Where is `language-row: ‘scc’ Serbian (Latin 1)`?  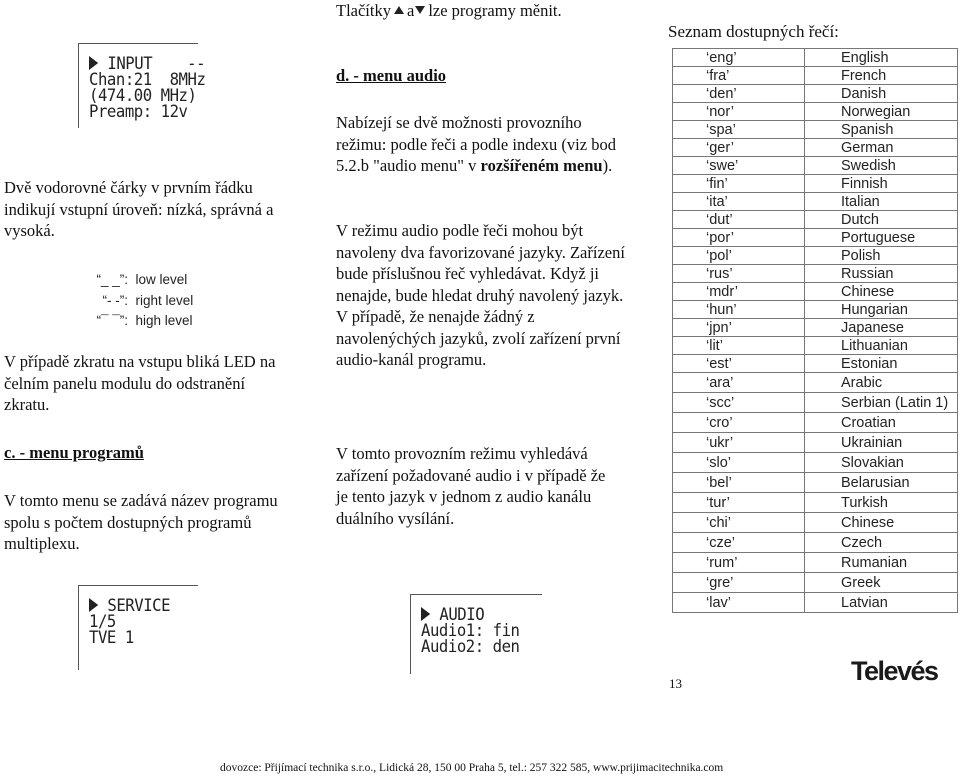 language-row: ‘scc’ Serbian (Latin 1) is located at coordinates (815, 402).